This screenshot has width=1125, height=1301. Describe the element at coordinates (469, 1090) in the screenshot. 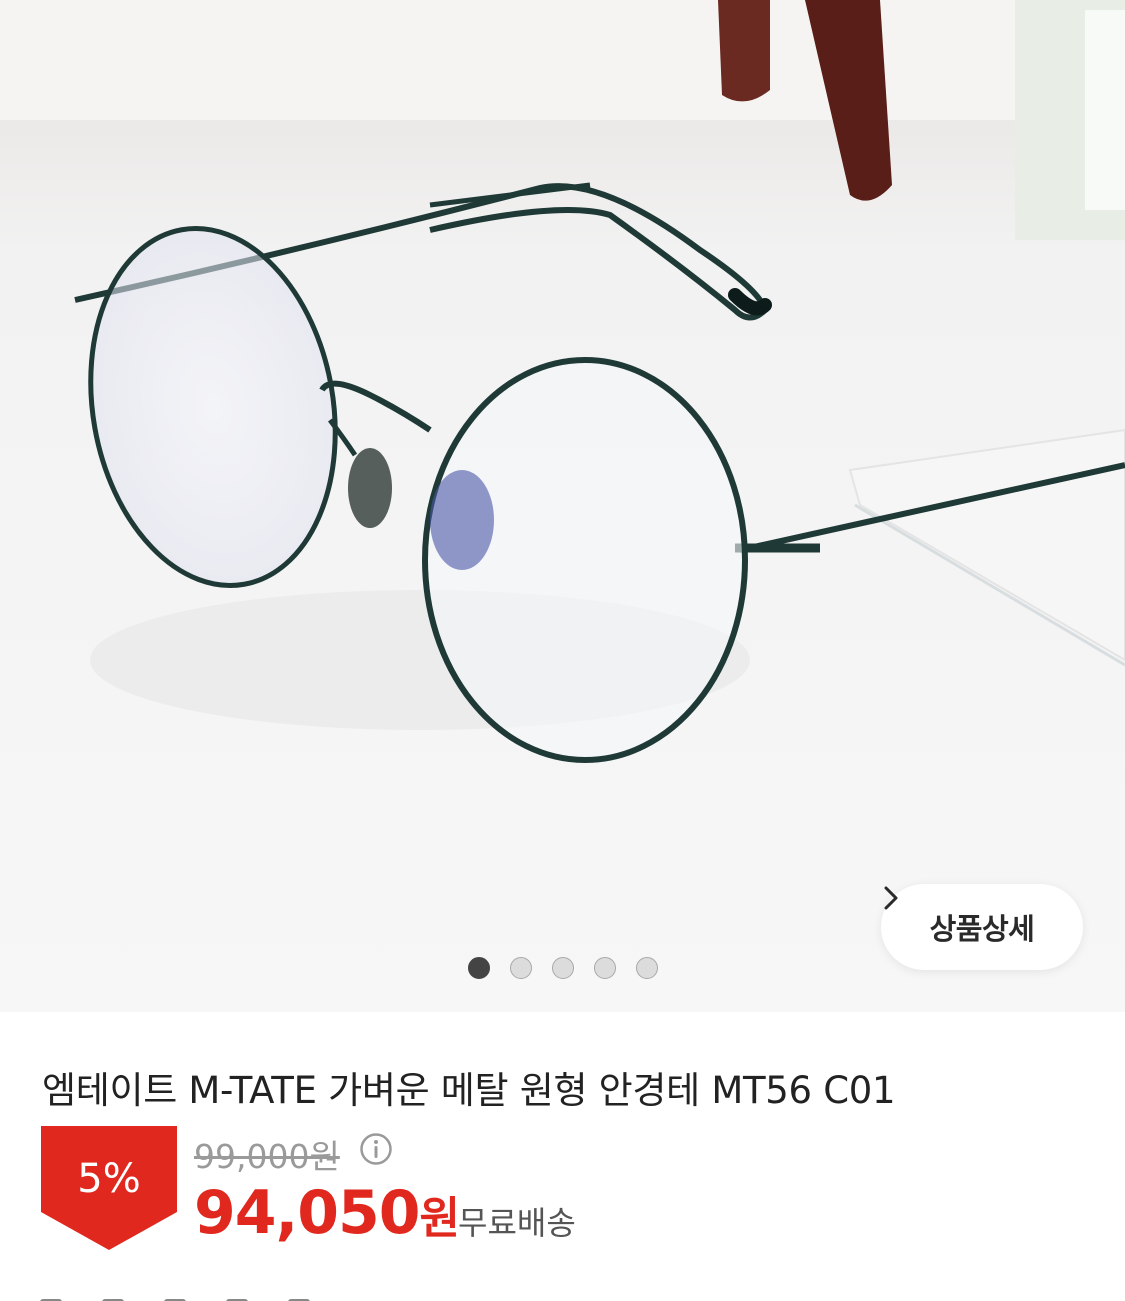

I see `product-title: 엠테이트 M-TATE 가벼운 메탈 원형 안경테 MT56 C01` at that location.